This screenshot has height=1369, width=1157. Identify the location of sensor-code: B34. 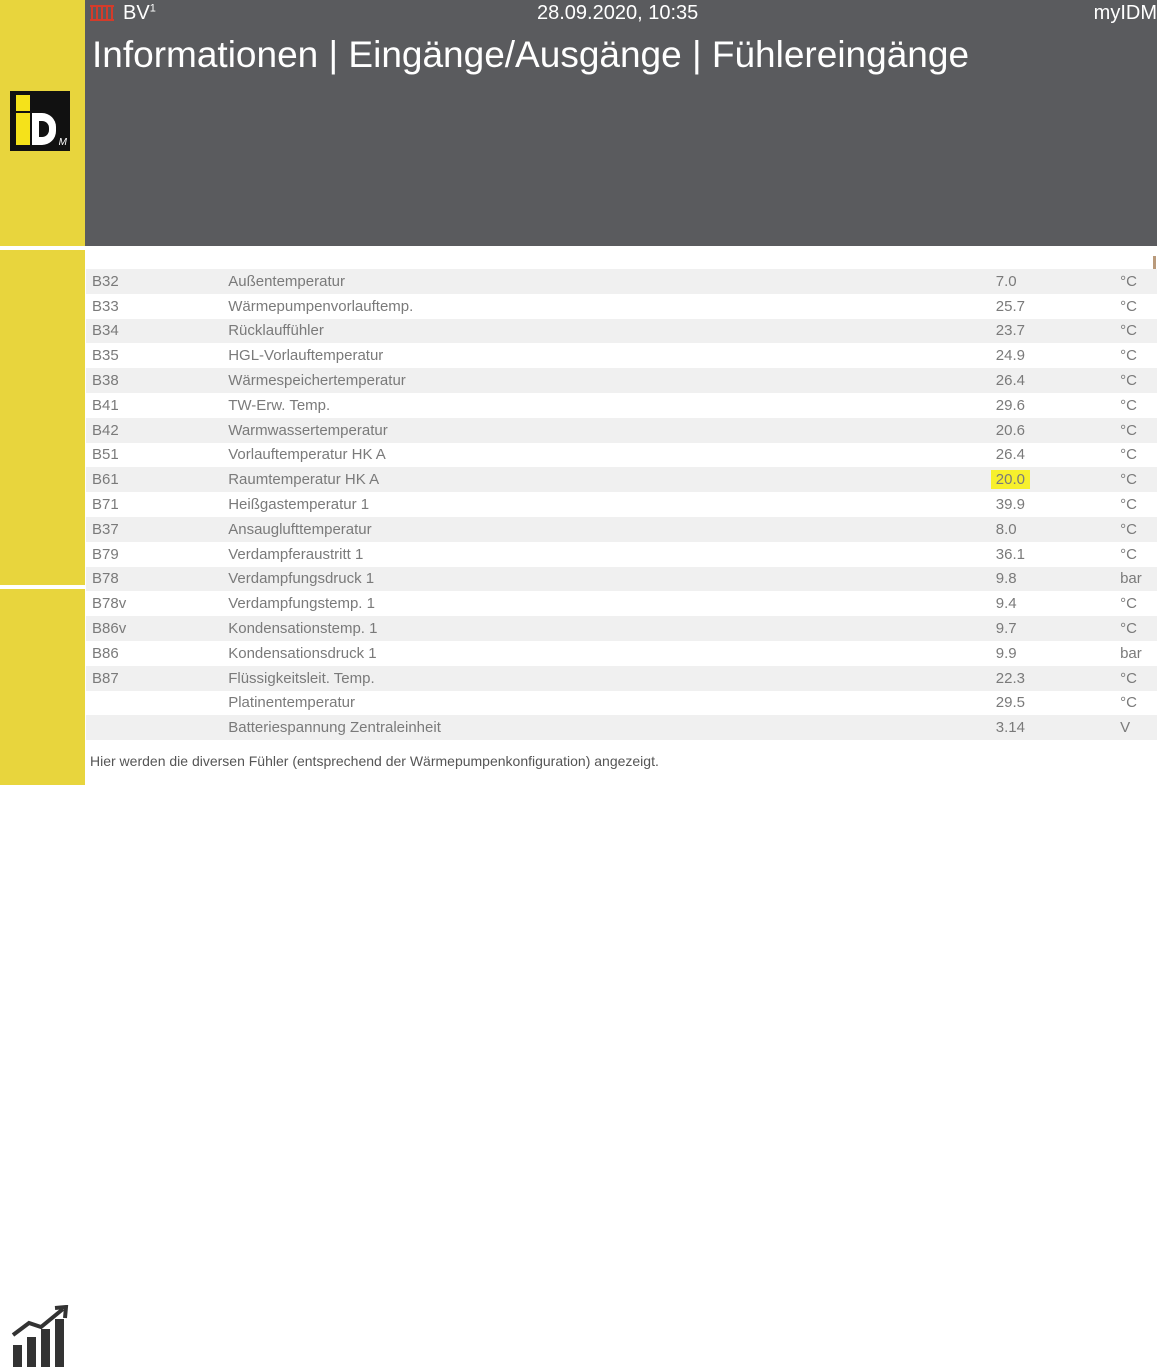
(157, 331).